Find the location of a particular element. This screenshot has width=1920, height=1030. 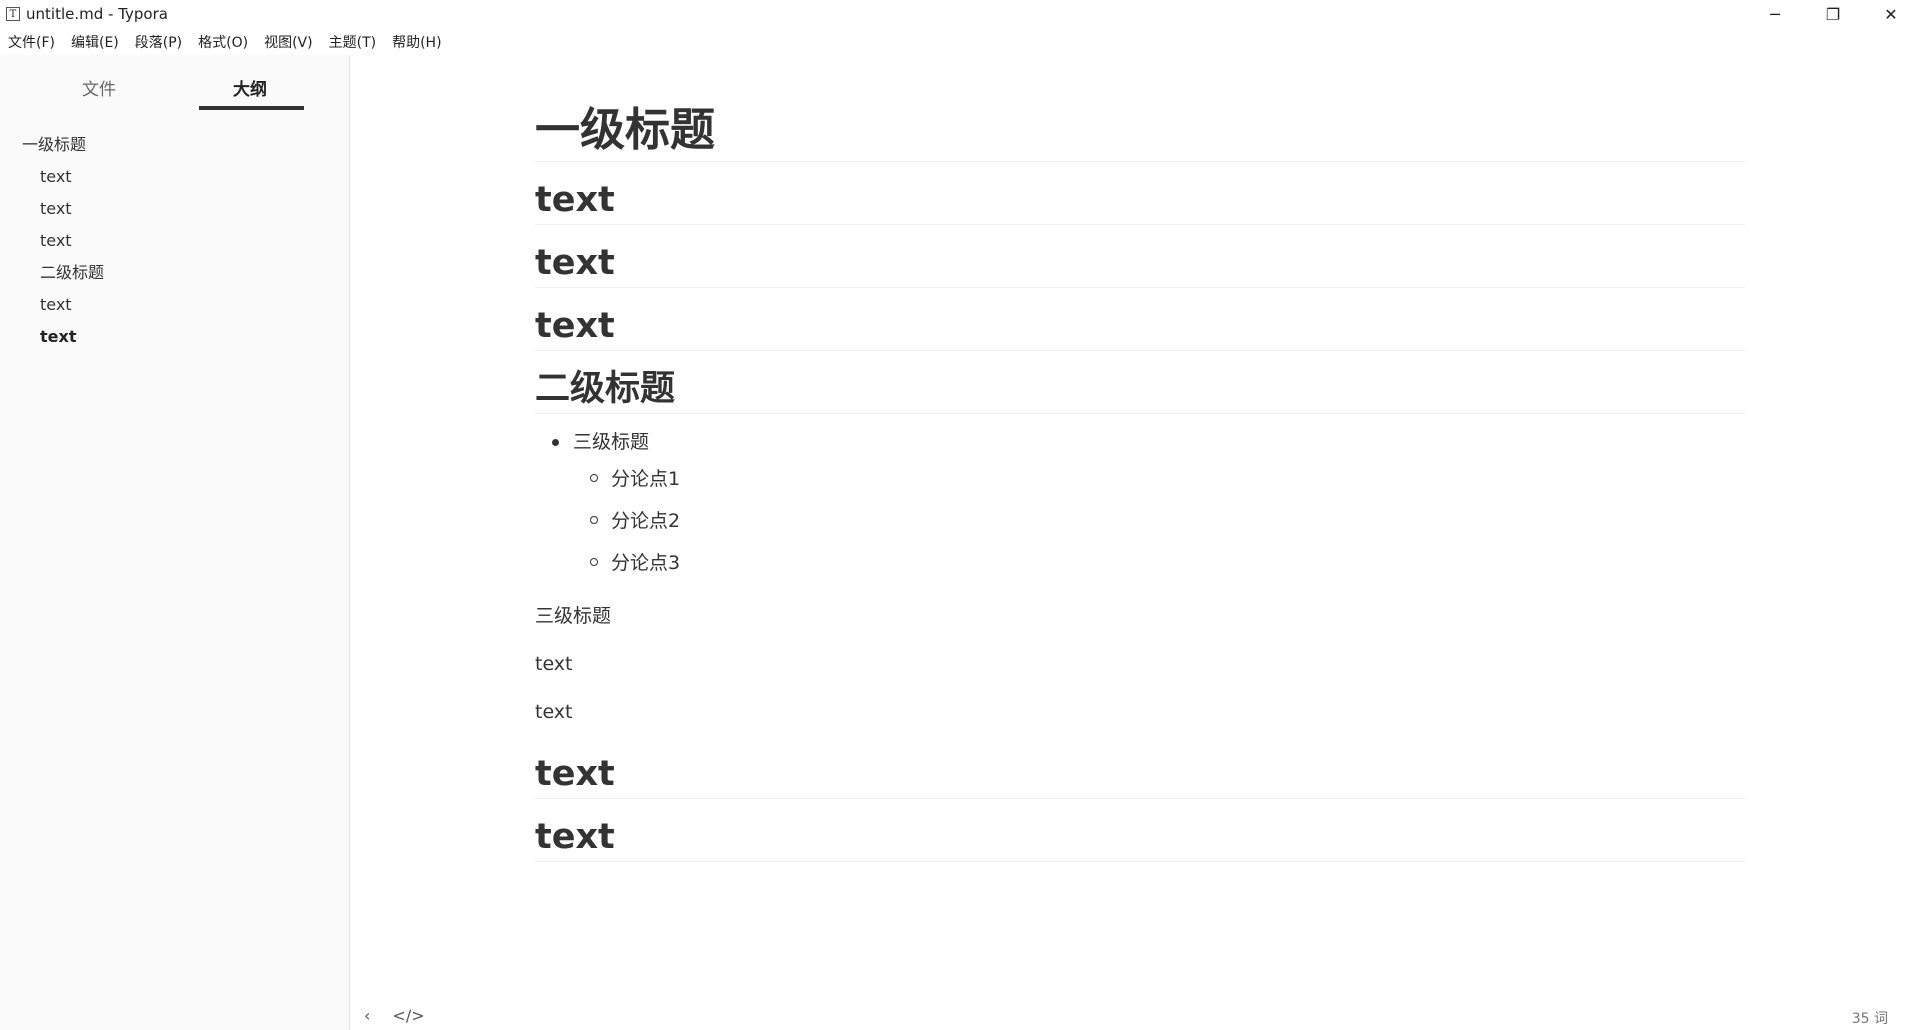

tab-files: 文件 is located at coordinates (99, 87).